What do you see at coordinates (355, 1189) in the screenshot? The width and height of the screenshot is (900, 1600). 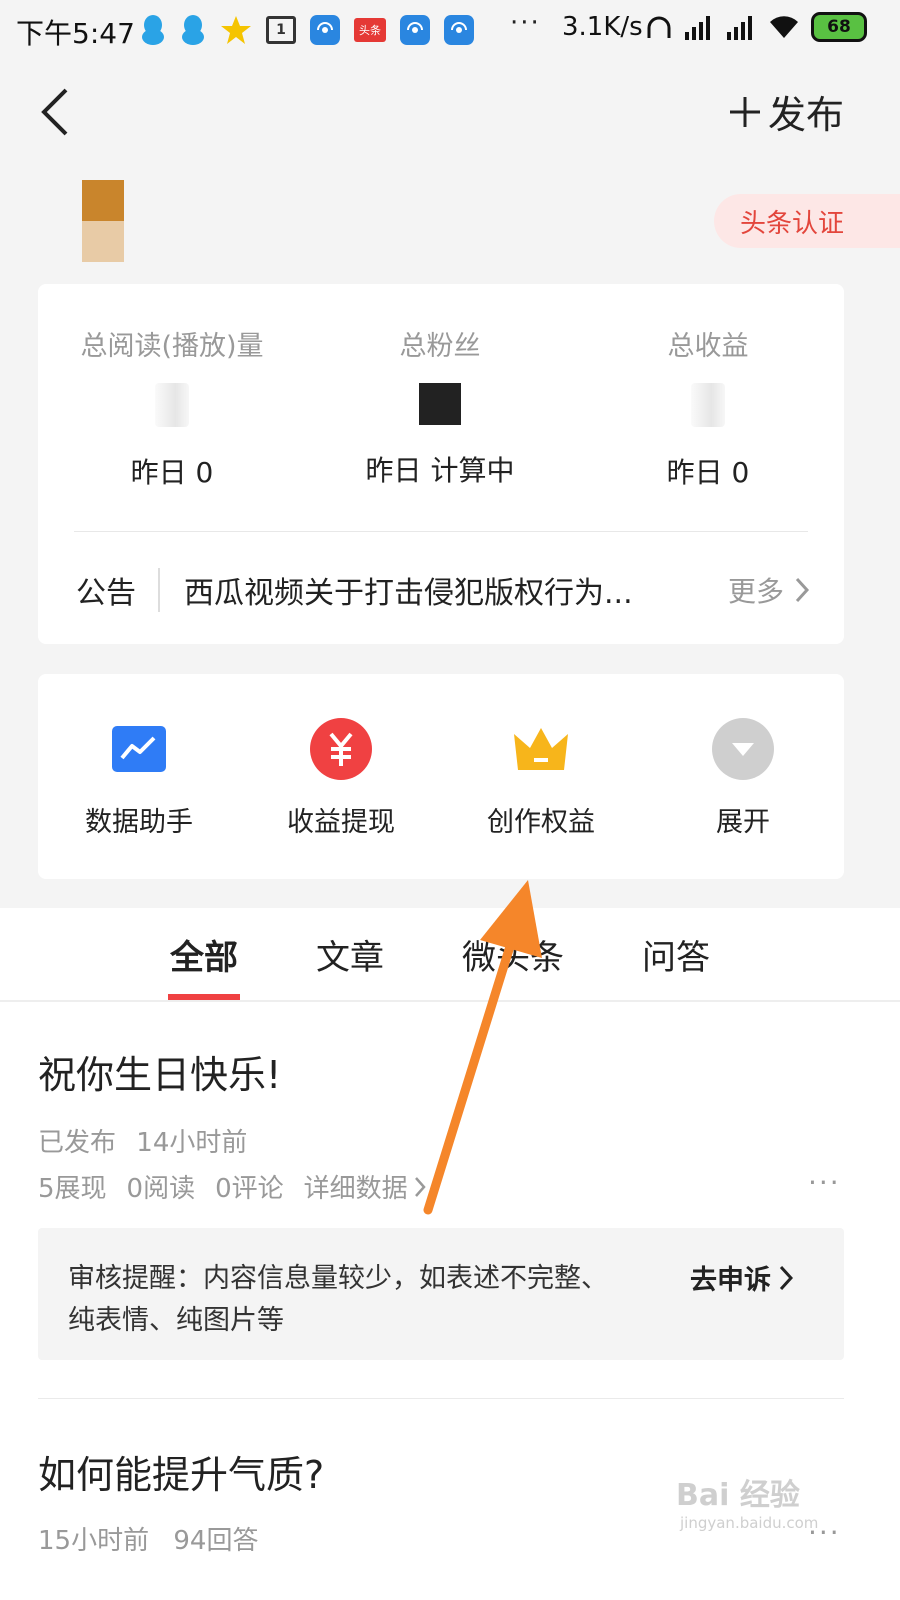 I see `detail-data-label: 详细数据` at bounding box center [355, 1189].